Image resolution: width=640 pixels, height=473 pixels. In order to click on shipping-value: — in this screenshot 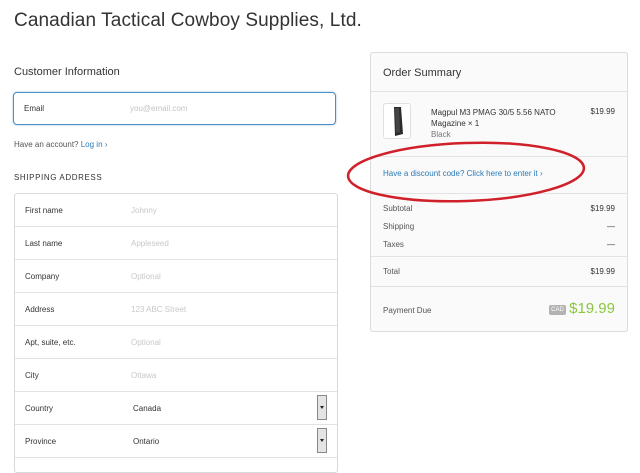, I will do `click(611, 226)`.